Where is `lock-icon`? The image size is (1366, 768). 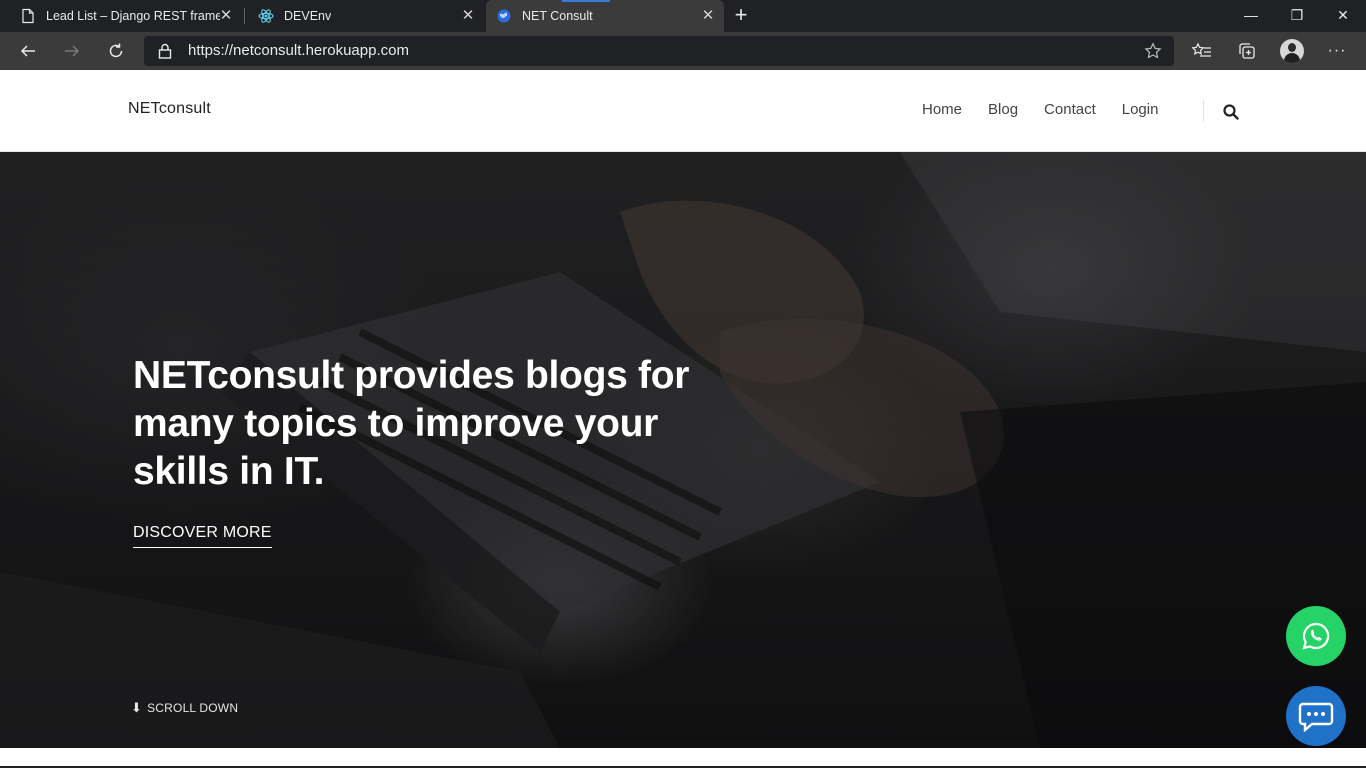 lock-icon is located at coordinates (165, 51).